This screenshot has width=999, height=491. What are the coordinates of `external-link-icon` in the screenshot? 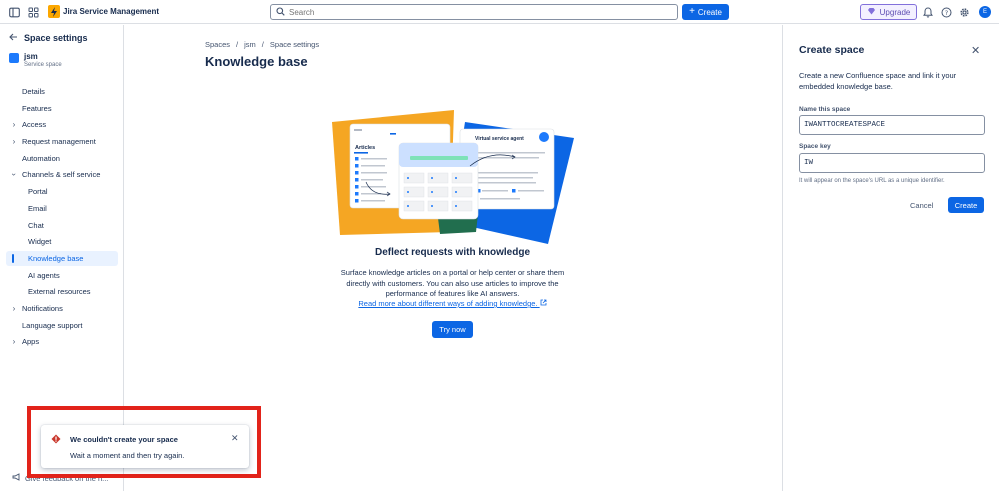 It's located at (543, 303).